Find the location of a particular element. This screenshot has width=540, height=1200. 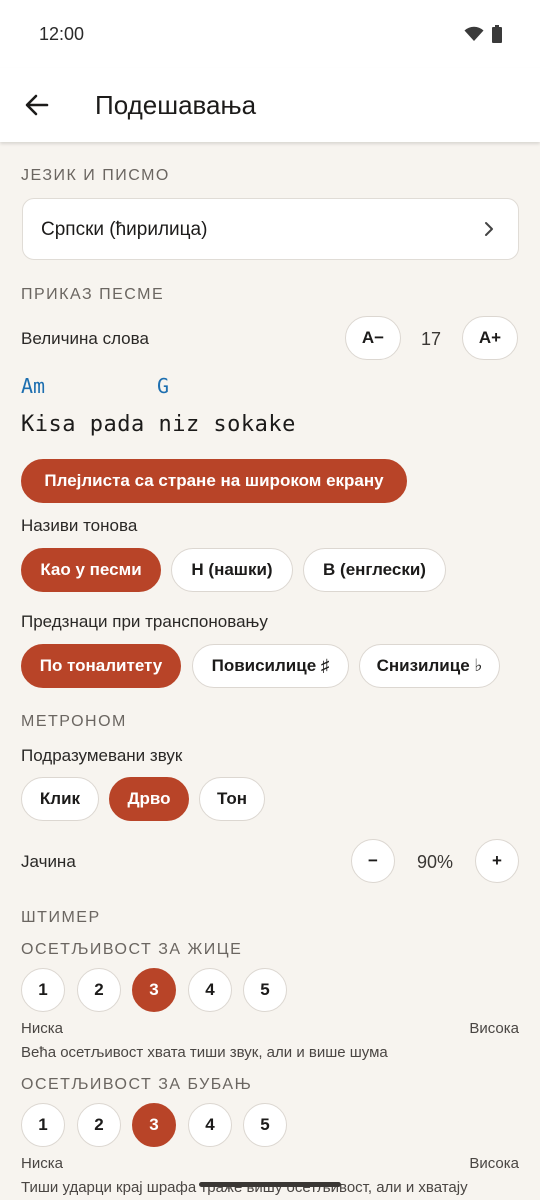

drum-high-label: Висока is located at coordinates (494, 1163).